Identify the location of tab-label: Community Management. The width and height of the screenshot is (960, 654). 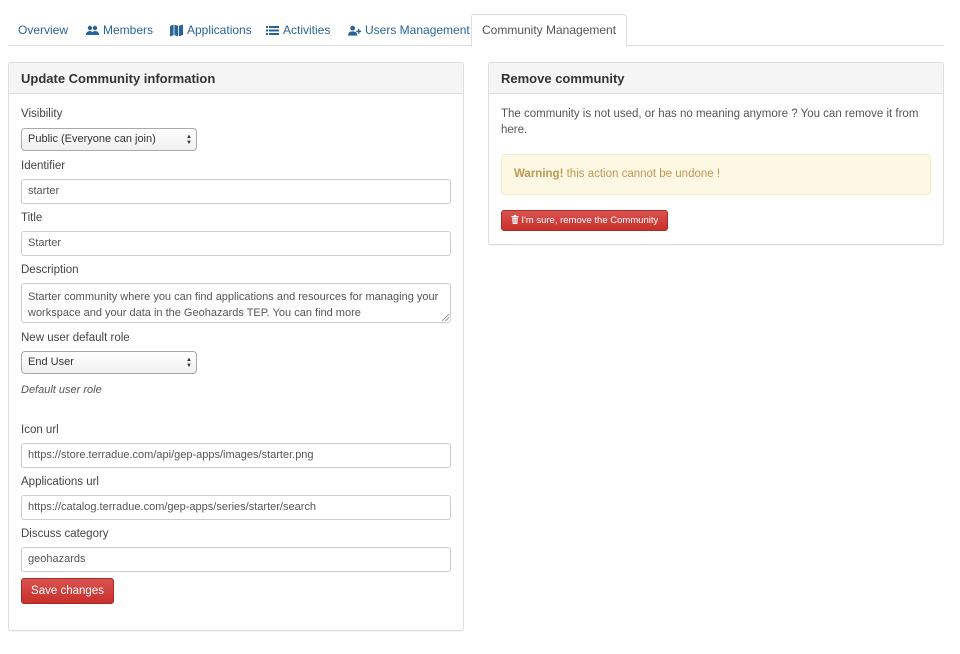
(549, 30).